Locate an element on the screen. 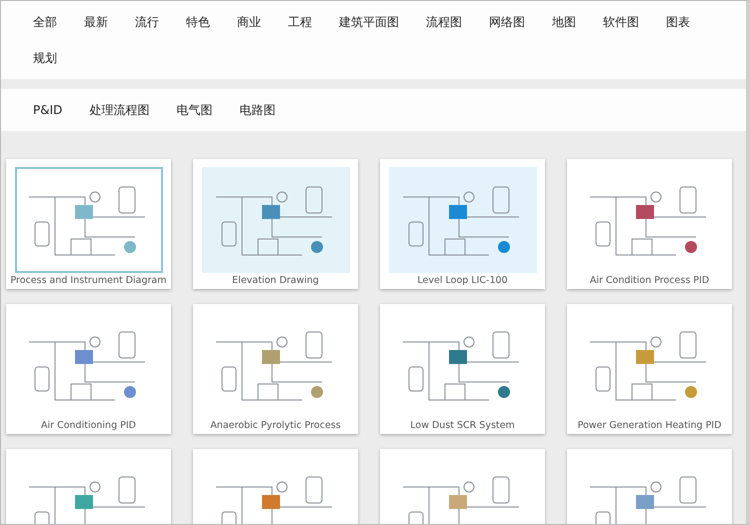  template-title: Low Dust SCR System is located at coordinates (462, 425).